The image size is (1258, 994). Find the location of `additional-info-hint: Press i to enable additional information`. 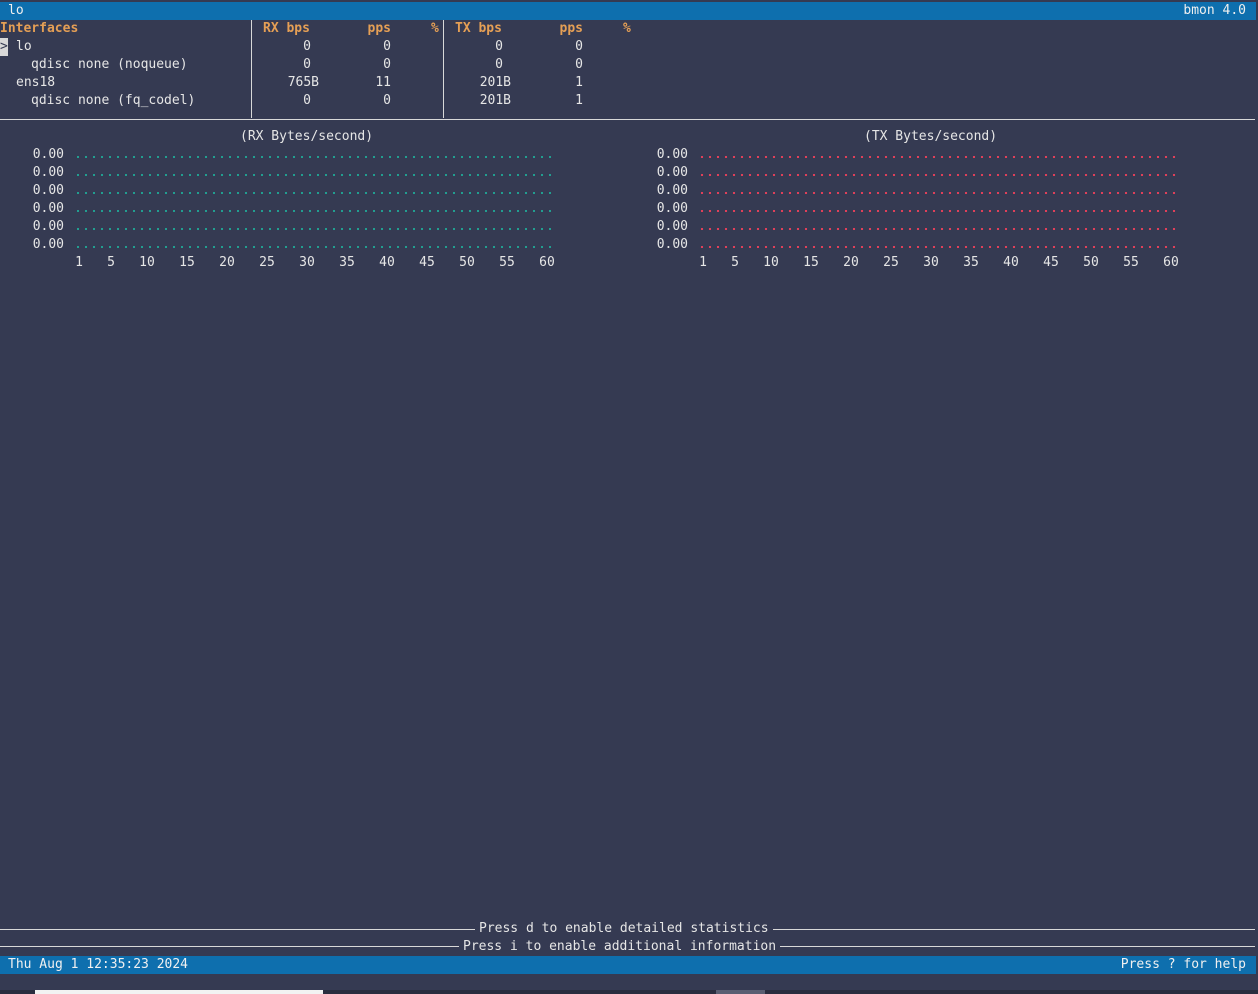

additional-info-hint: Press i to enable additional information is located at coordinates (620, 947).